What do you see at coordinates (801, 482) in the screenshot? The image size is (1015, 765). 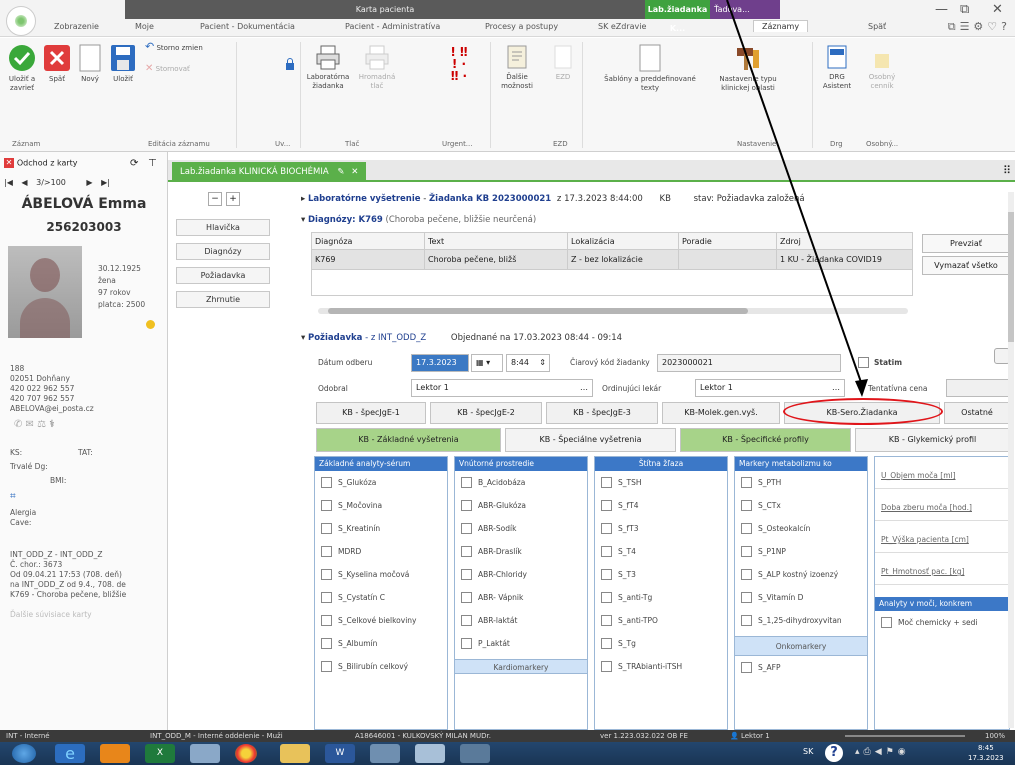 I see `list-item: S_PTH` at bounding box center [801, 482].